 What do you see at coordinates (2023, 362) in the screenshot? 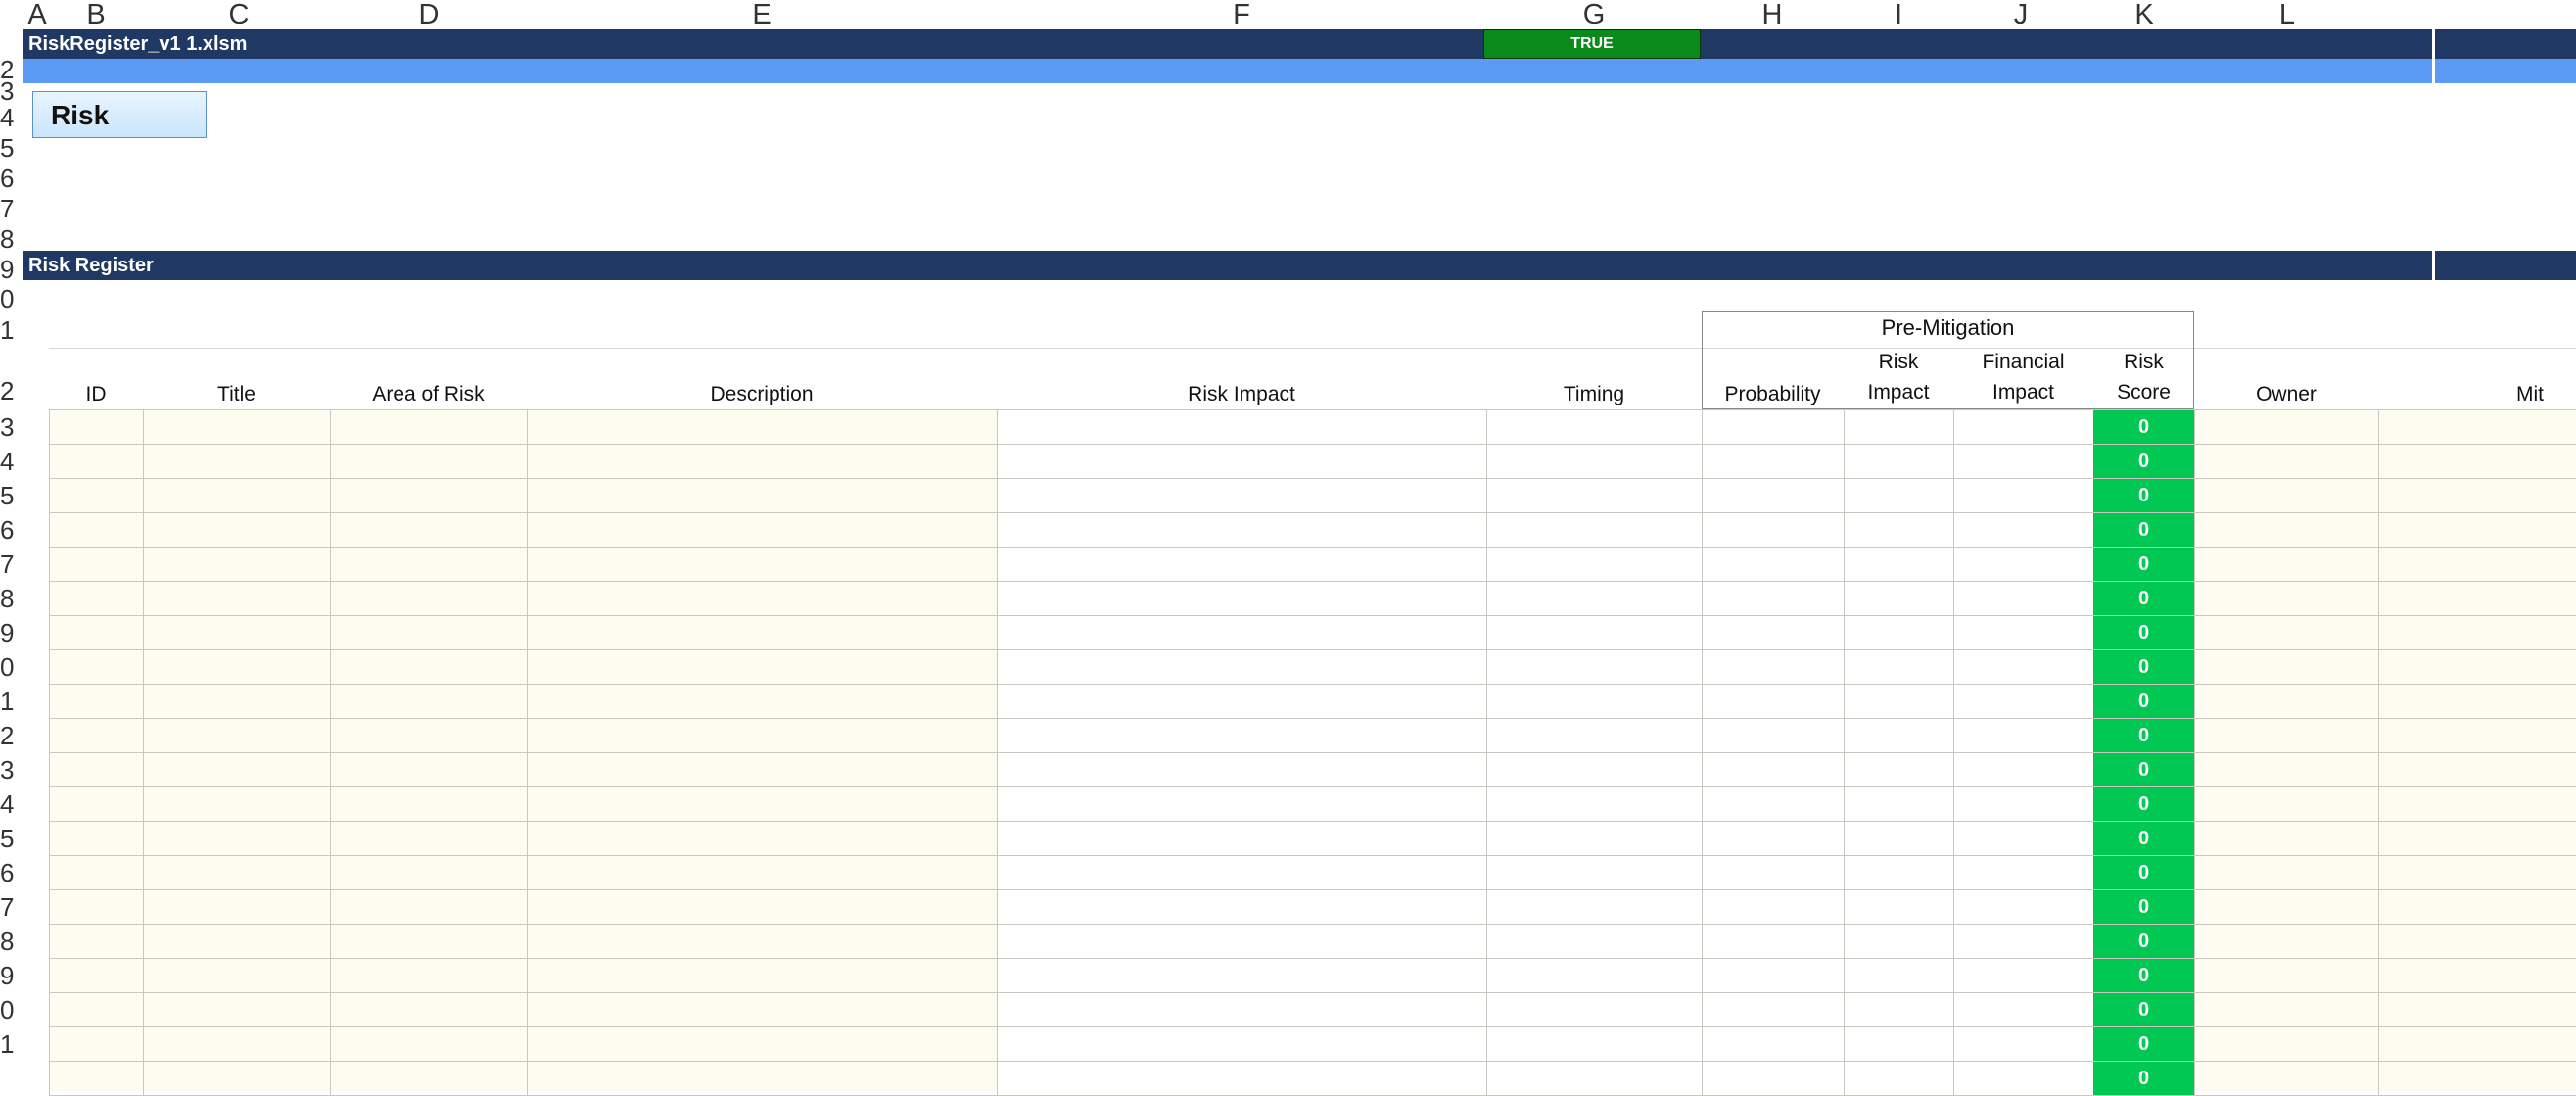
I see `header-financial-impact-line1: Financial` at bounding box center [2023, 362].